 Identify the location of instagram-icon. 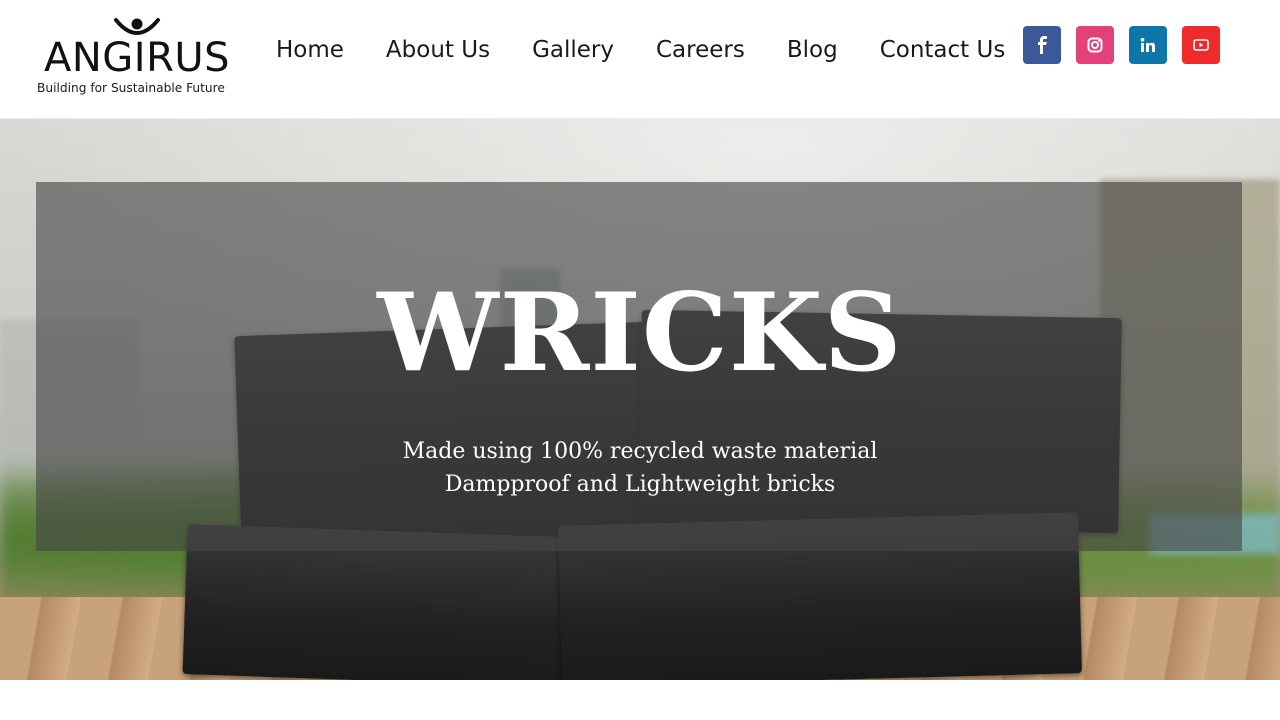
(1095, 45).